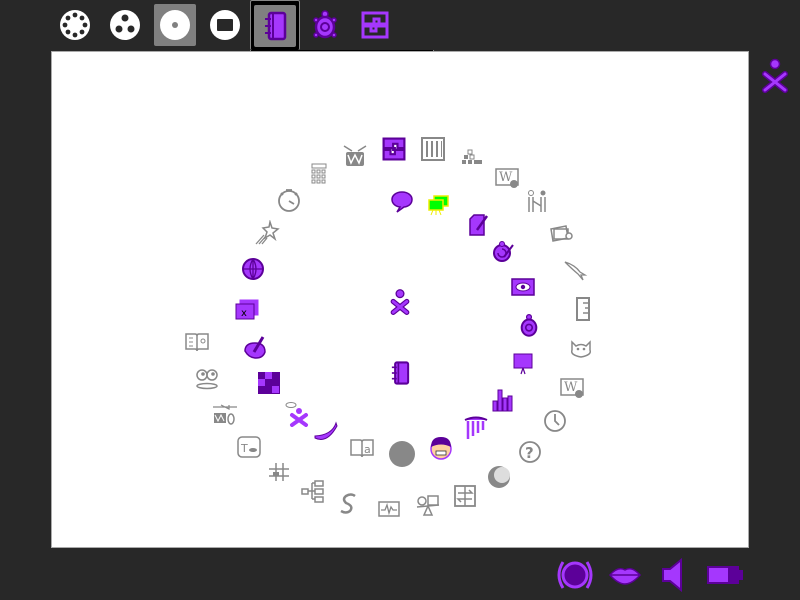  What do you see at coordinates (297, 414) in the screenshot?
I see `xo-chat-icon` at bounding box center [297, 414].